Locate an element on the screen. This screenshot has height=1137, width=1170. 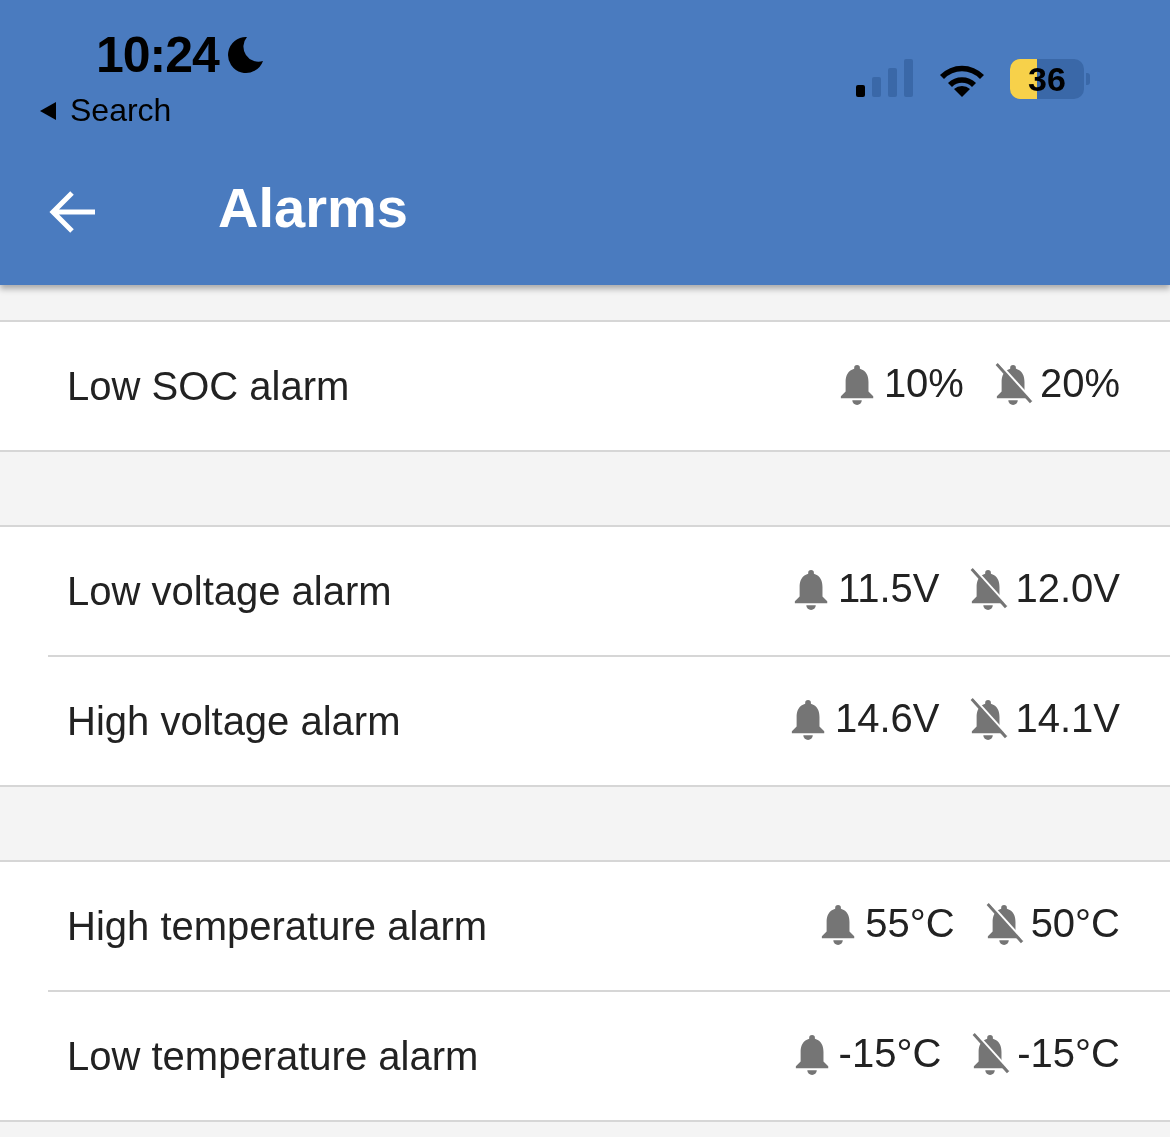
signal-icon is located at coordinates (885, 79).